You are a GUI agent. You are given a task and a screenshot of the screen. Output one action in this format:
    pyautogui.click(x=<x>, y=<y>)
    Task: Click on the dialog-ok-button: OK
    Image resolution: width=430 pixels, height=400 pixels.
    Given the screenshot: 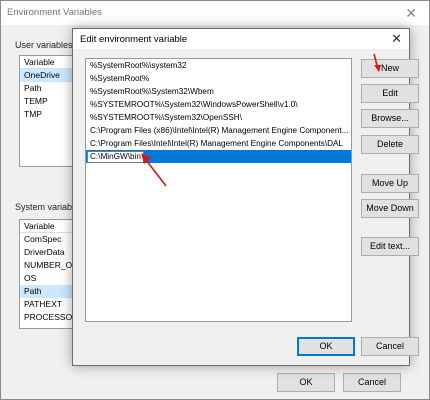 What is the action you would take?
    pyautogui.click(x=326, y=346)
    